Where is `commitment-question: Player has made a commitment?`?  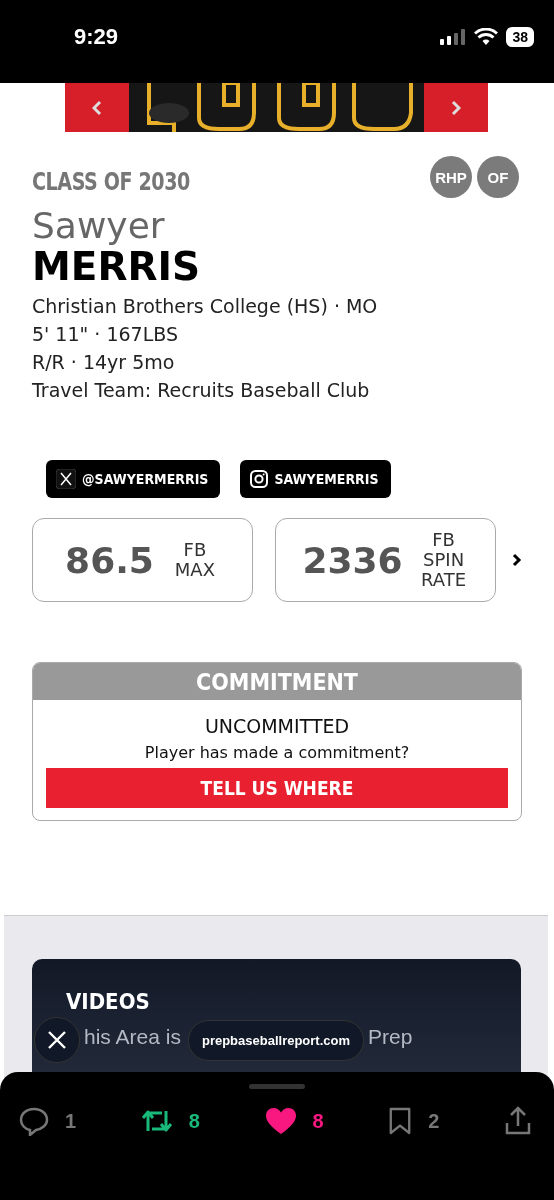
commitment-question: Player has made a commitment? is located at coordinates (277, 752).